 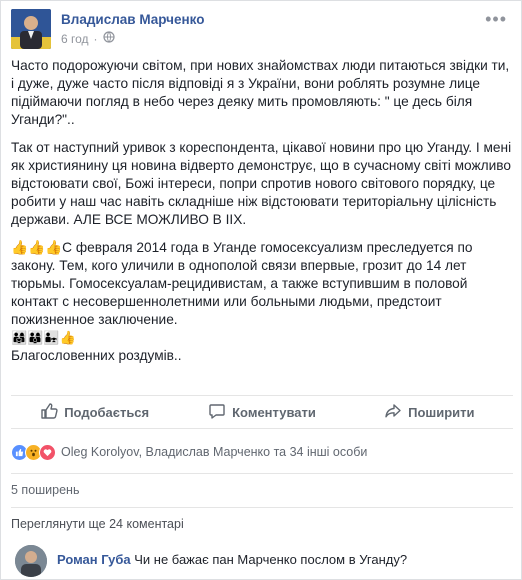 What do you see at coordinates (75, 39) in the screenshot?
I see `post-time: 6 год` at bounding box center [75, 39].